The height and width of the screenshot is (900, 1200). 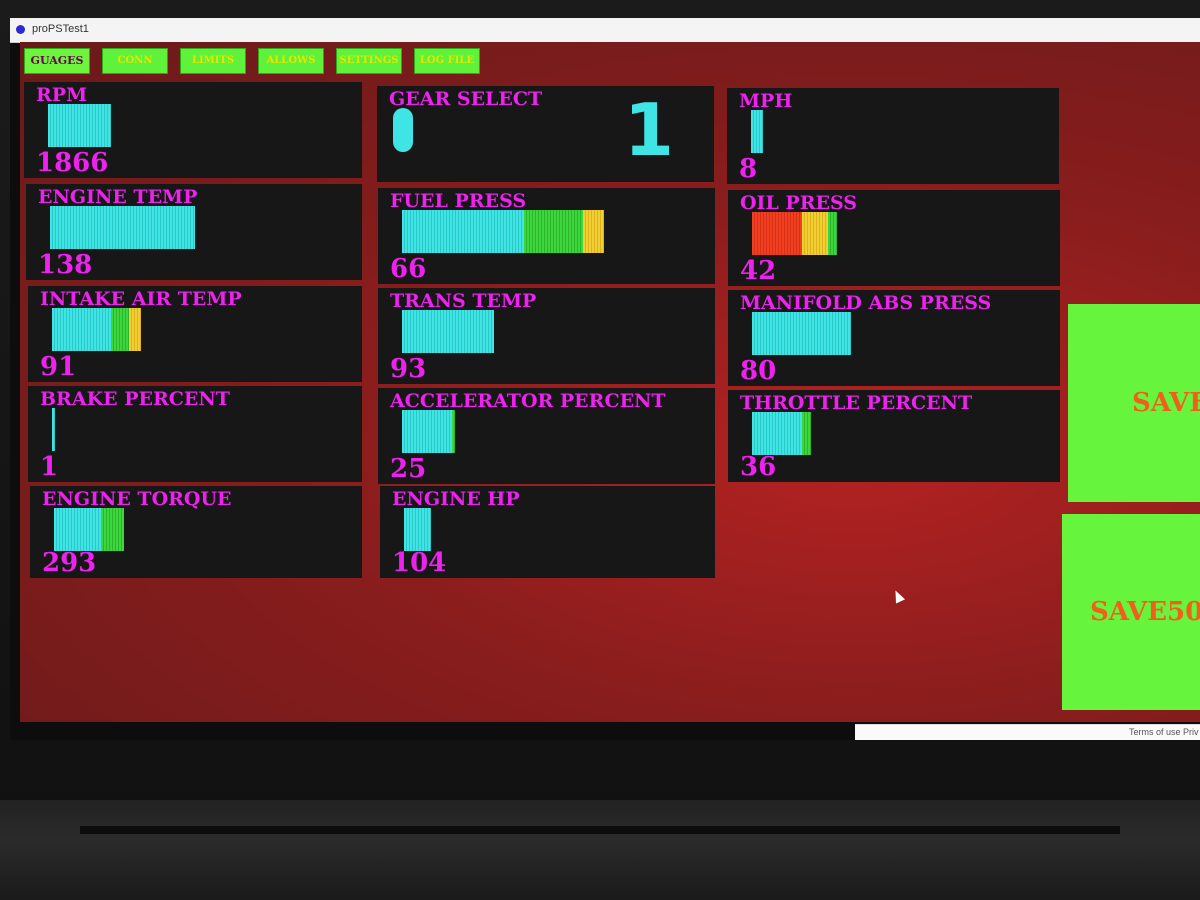 What do you see at coordinates (69, 563) in the screenshot?
I see `gauge-value: 293` at bounding box center [69, 563].